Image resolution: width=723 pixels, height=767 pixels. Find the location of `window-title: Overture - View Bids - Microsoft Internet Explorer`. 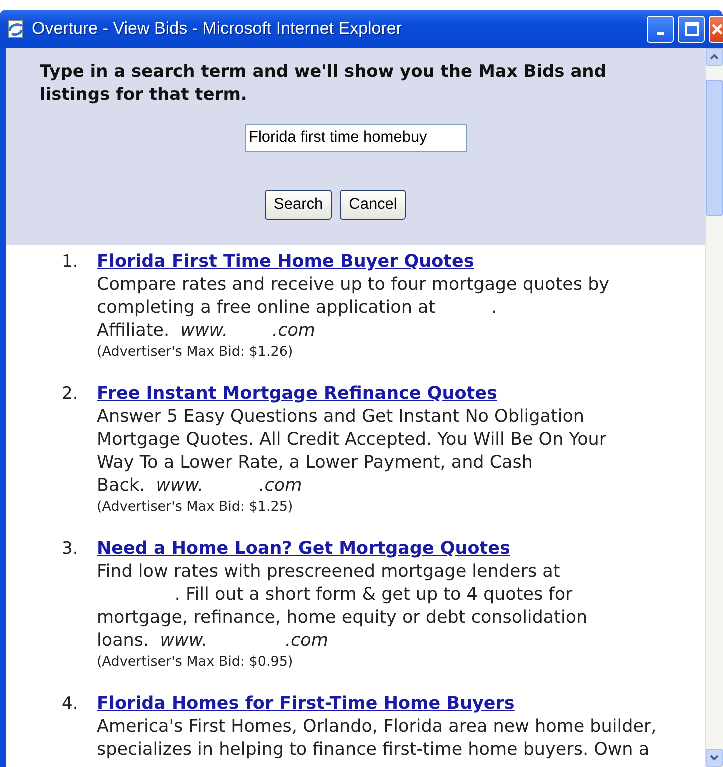

window-title: Overture - View Bids - Microsoft Internet Explorer is located at coordinates (217, 29).